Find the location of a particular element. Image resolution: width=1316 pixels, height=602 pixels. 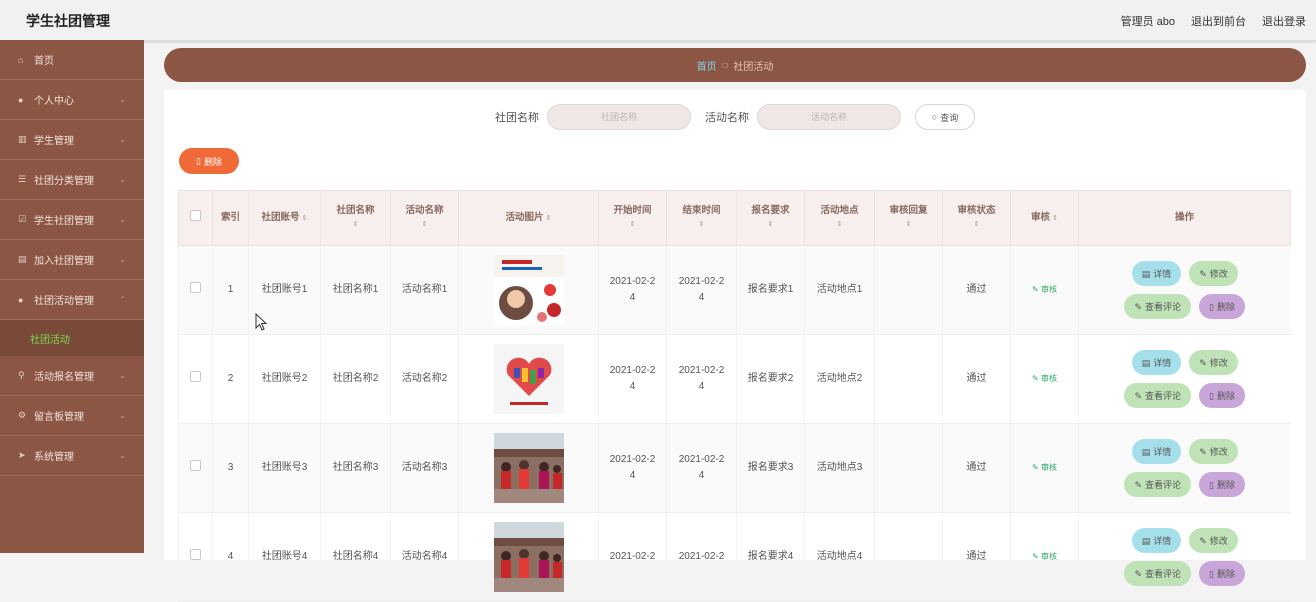

column-header-reply: 审核回复 ⇕ is located at coordinates (908, 218).